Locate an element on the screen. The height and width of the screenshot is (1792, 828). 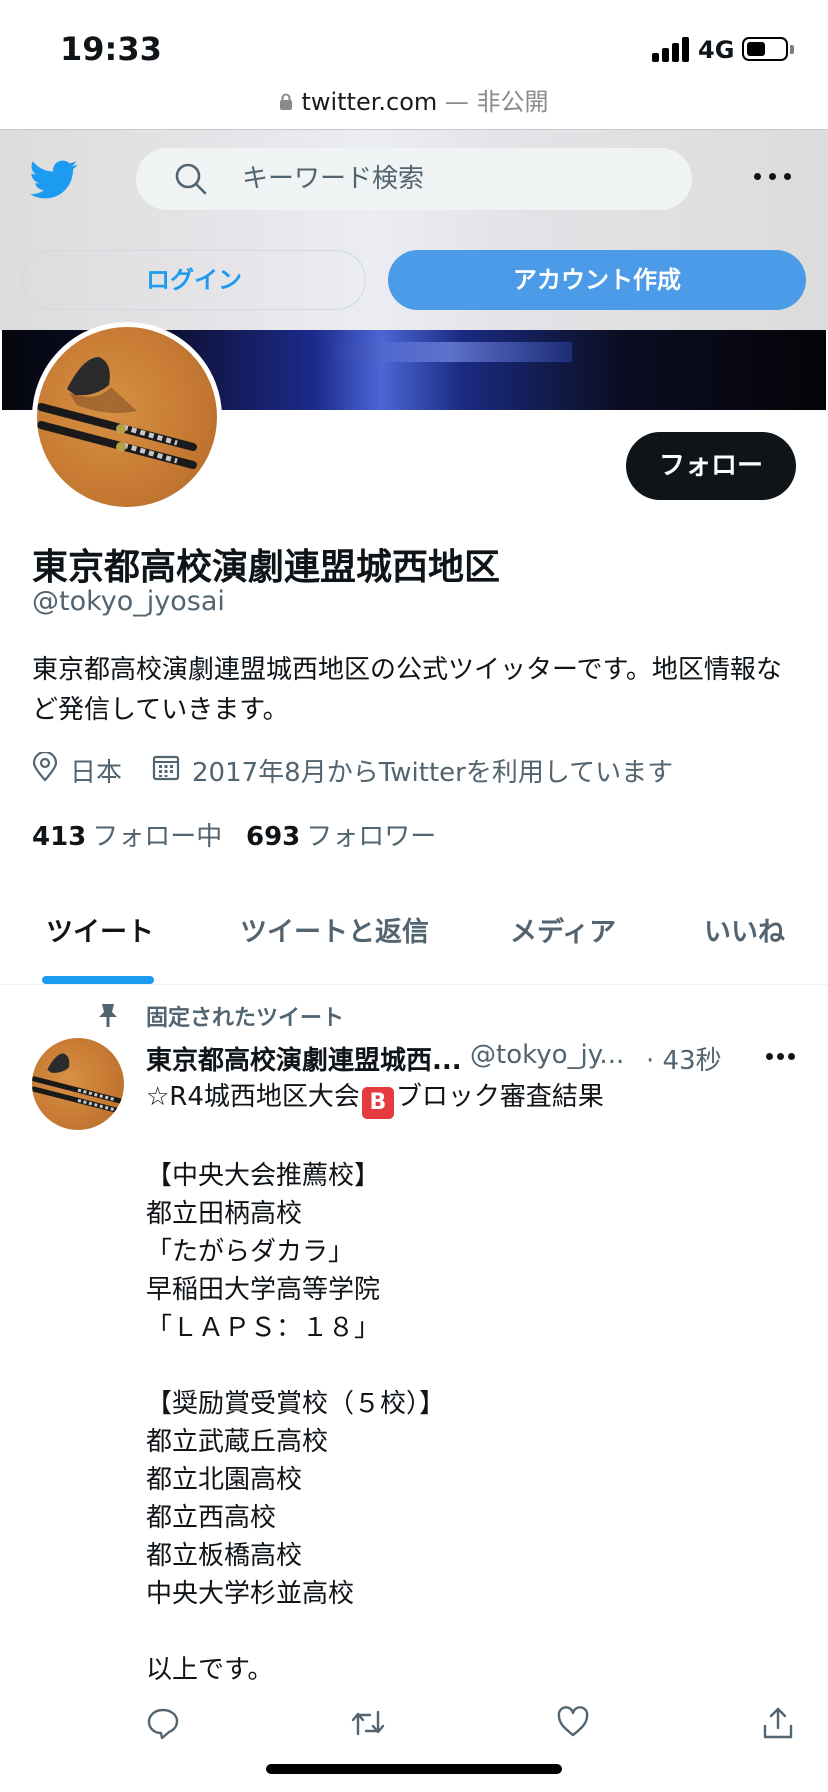
profile-tabs: ツイート ツイートと返信 メディア いいね is located at coordinates (414, 942).